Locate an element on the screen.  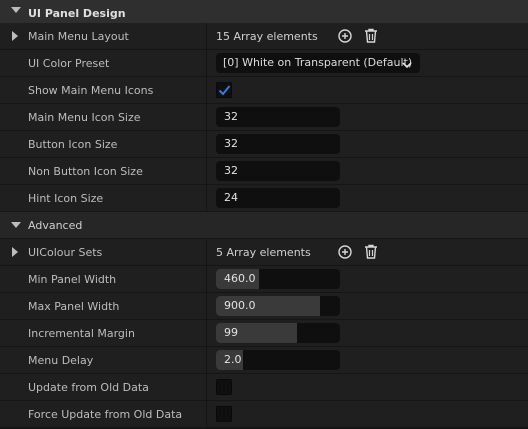
input-value: 24 is located at coordinates (231, 197).